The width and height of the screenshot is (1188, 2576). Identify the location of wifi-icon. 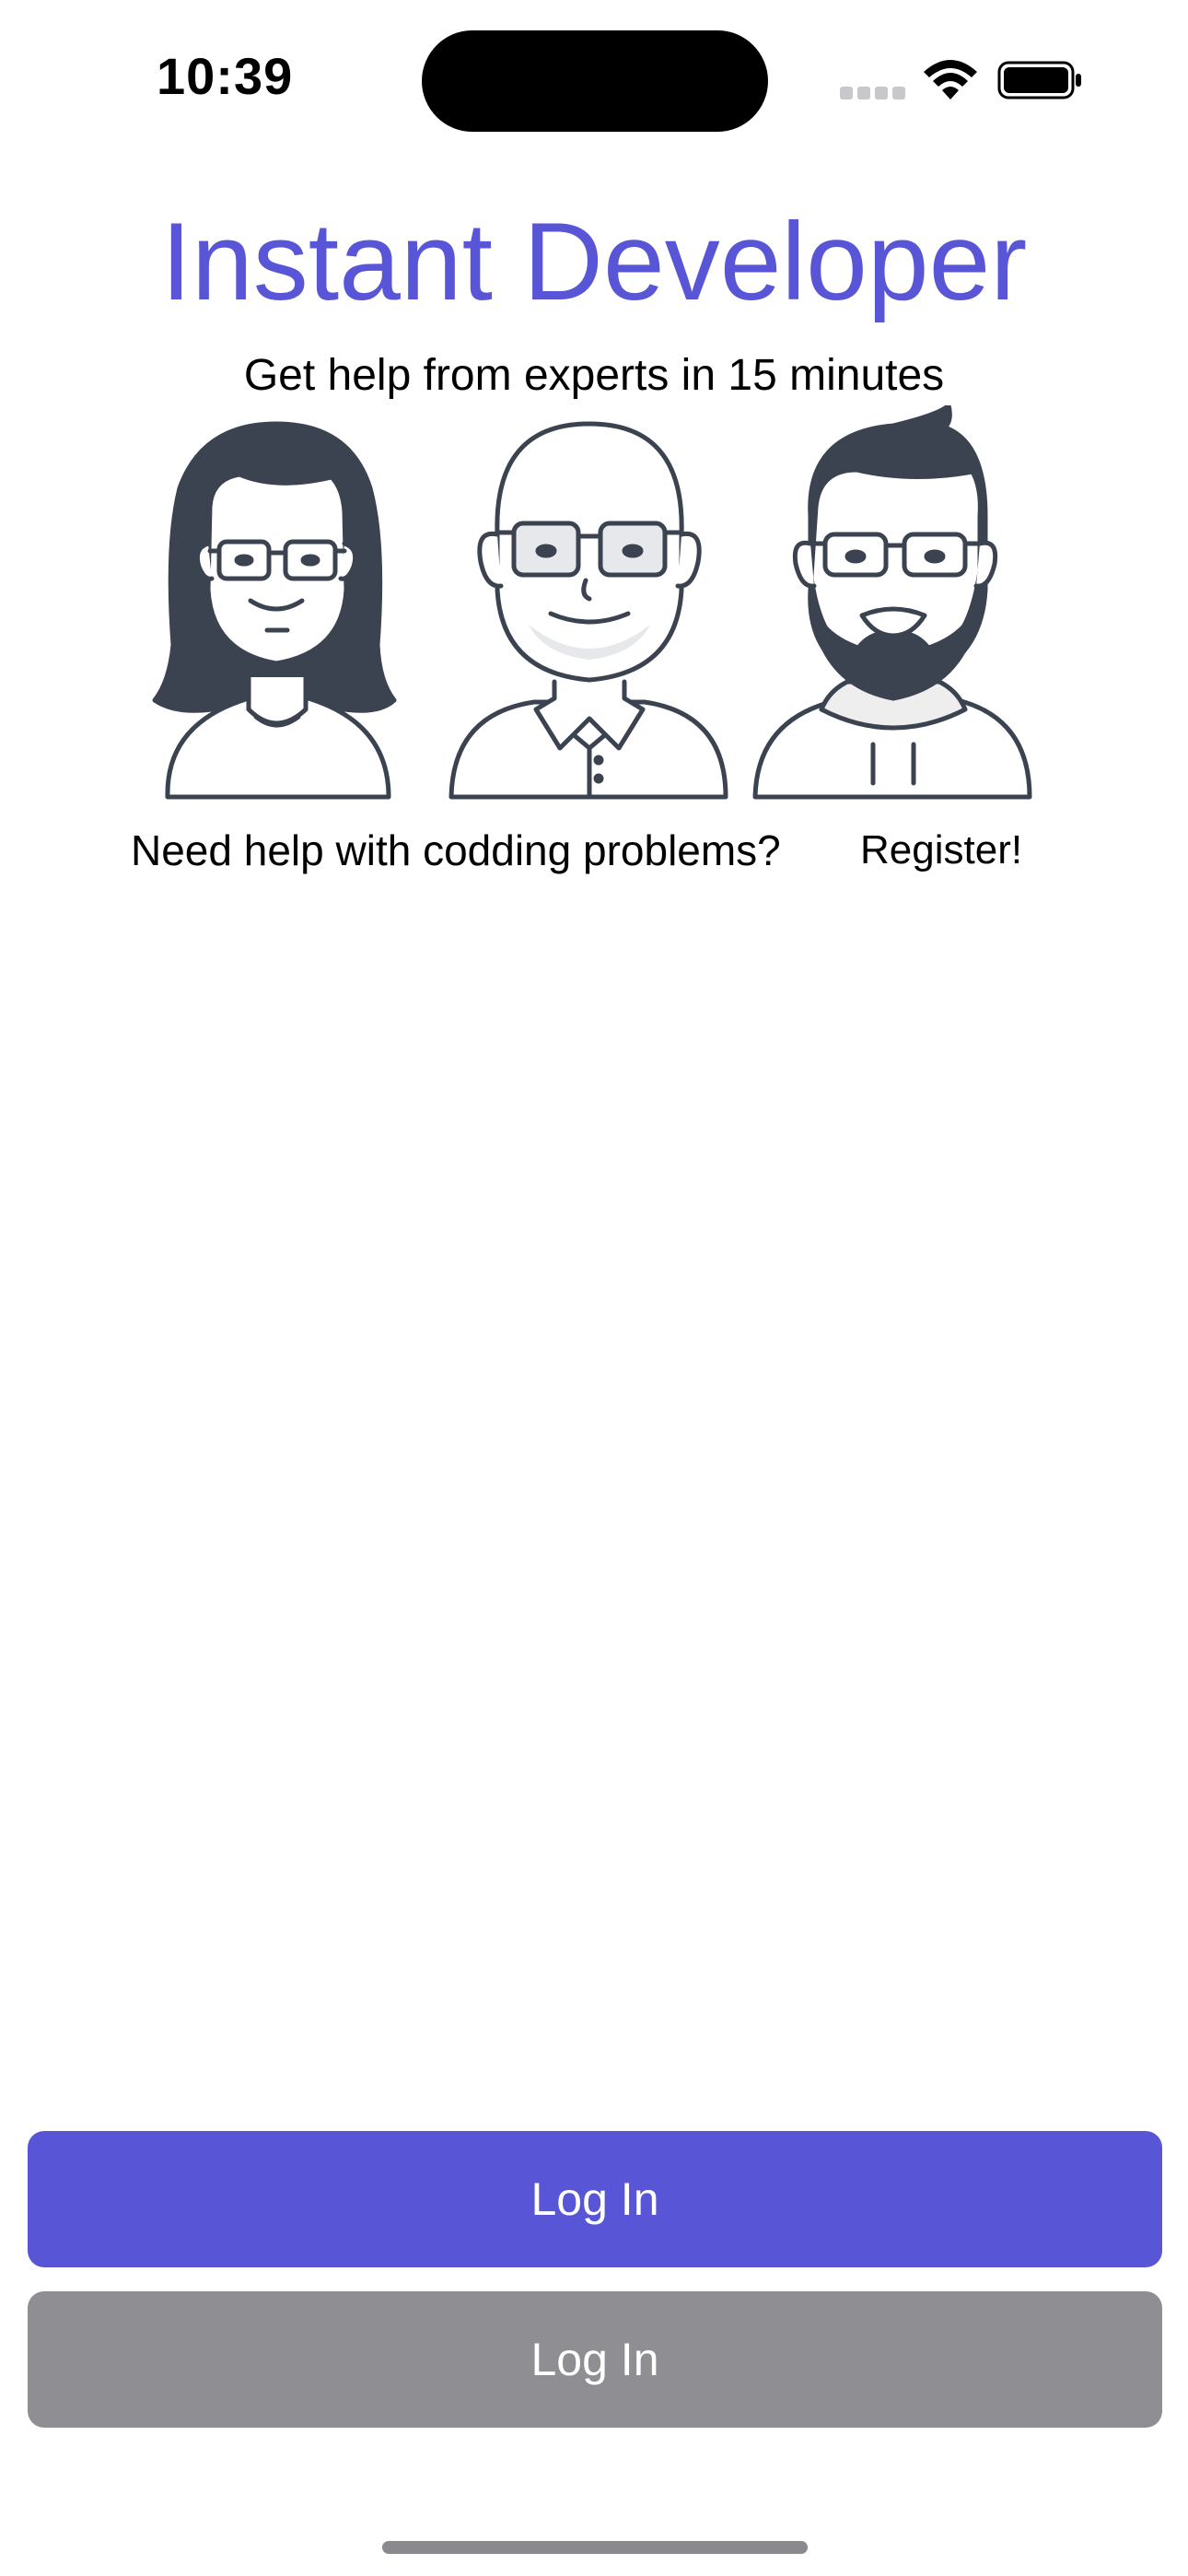
(951, 80).